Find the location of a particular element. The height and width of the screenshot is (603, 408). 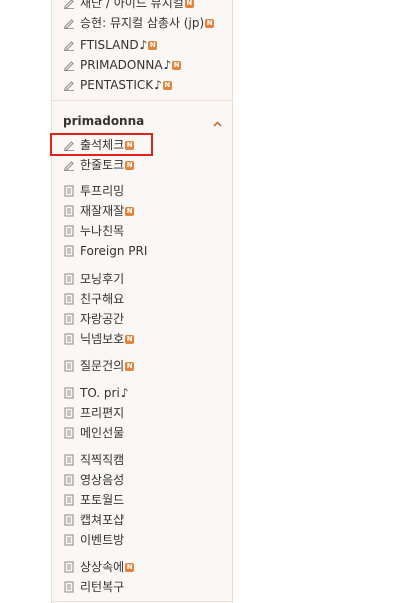

sidebar-menu-item: 재잘재잘 N is located at coordinates (99, 211).